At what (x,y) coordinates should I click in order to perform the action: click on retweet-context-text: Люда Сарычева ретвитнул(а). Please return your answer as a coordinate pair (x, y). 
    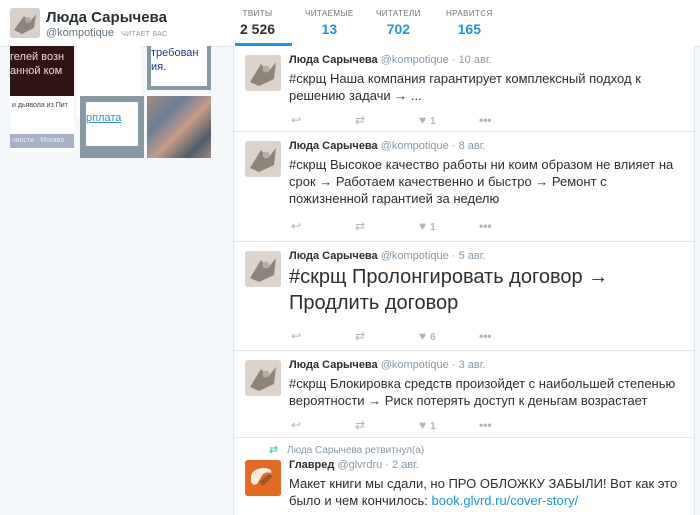
    Looking at the image, I should click on (355, 450).